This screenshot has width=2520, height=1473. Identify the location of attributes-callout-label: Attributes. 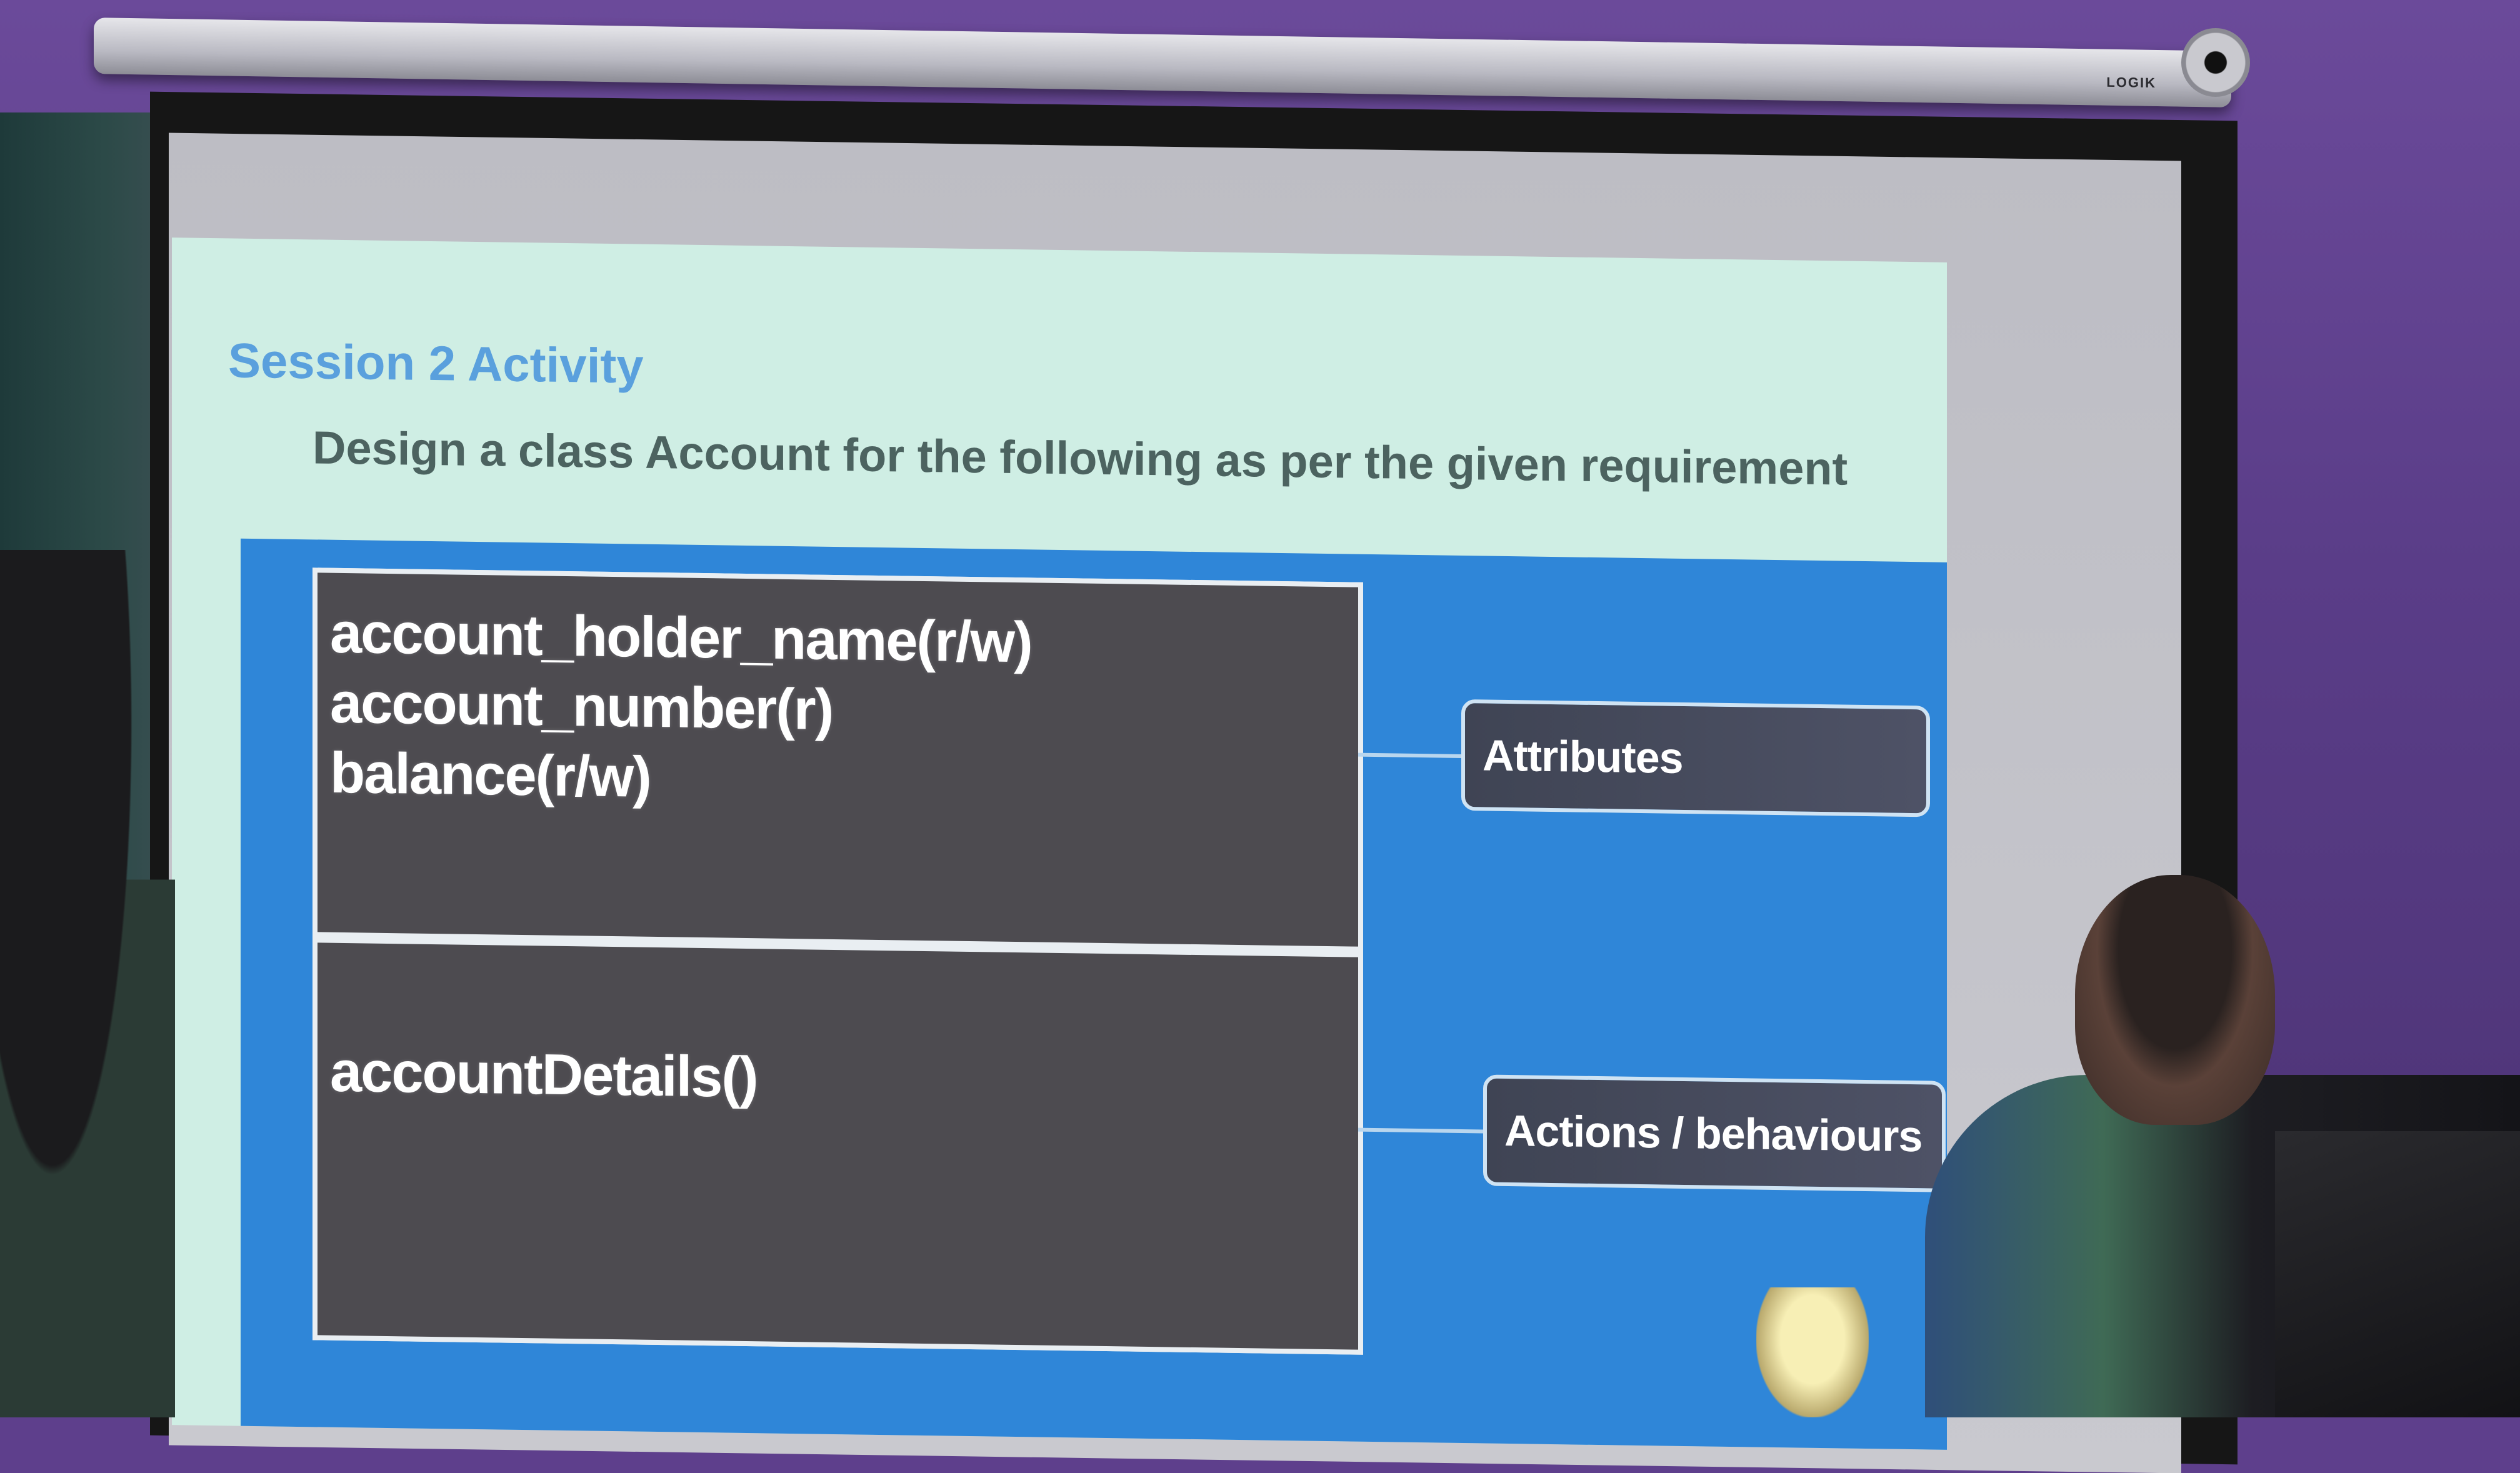
(1582, 756).